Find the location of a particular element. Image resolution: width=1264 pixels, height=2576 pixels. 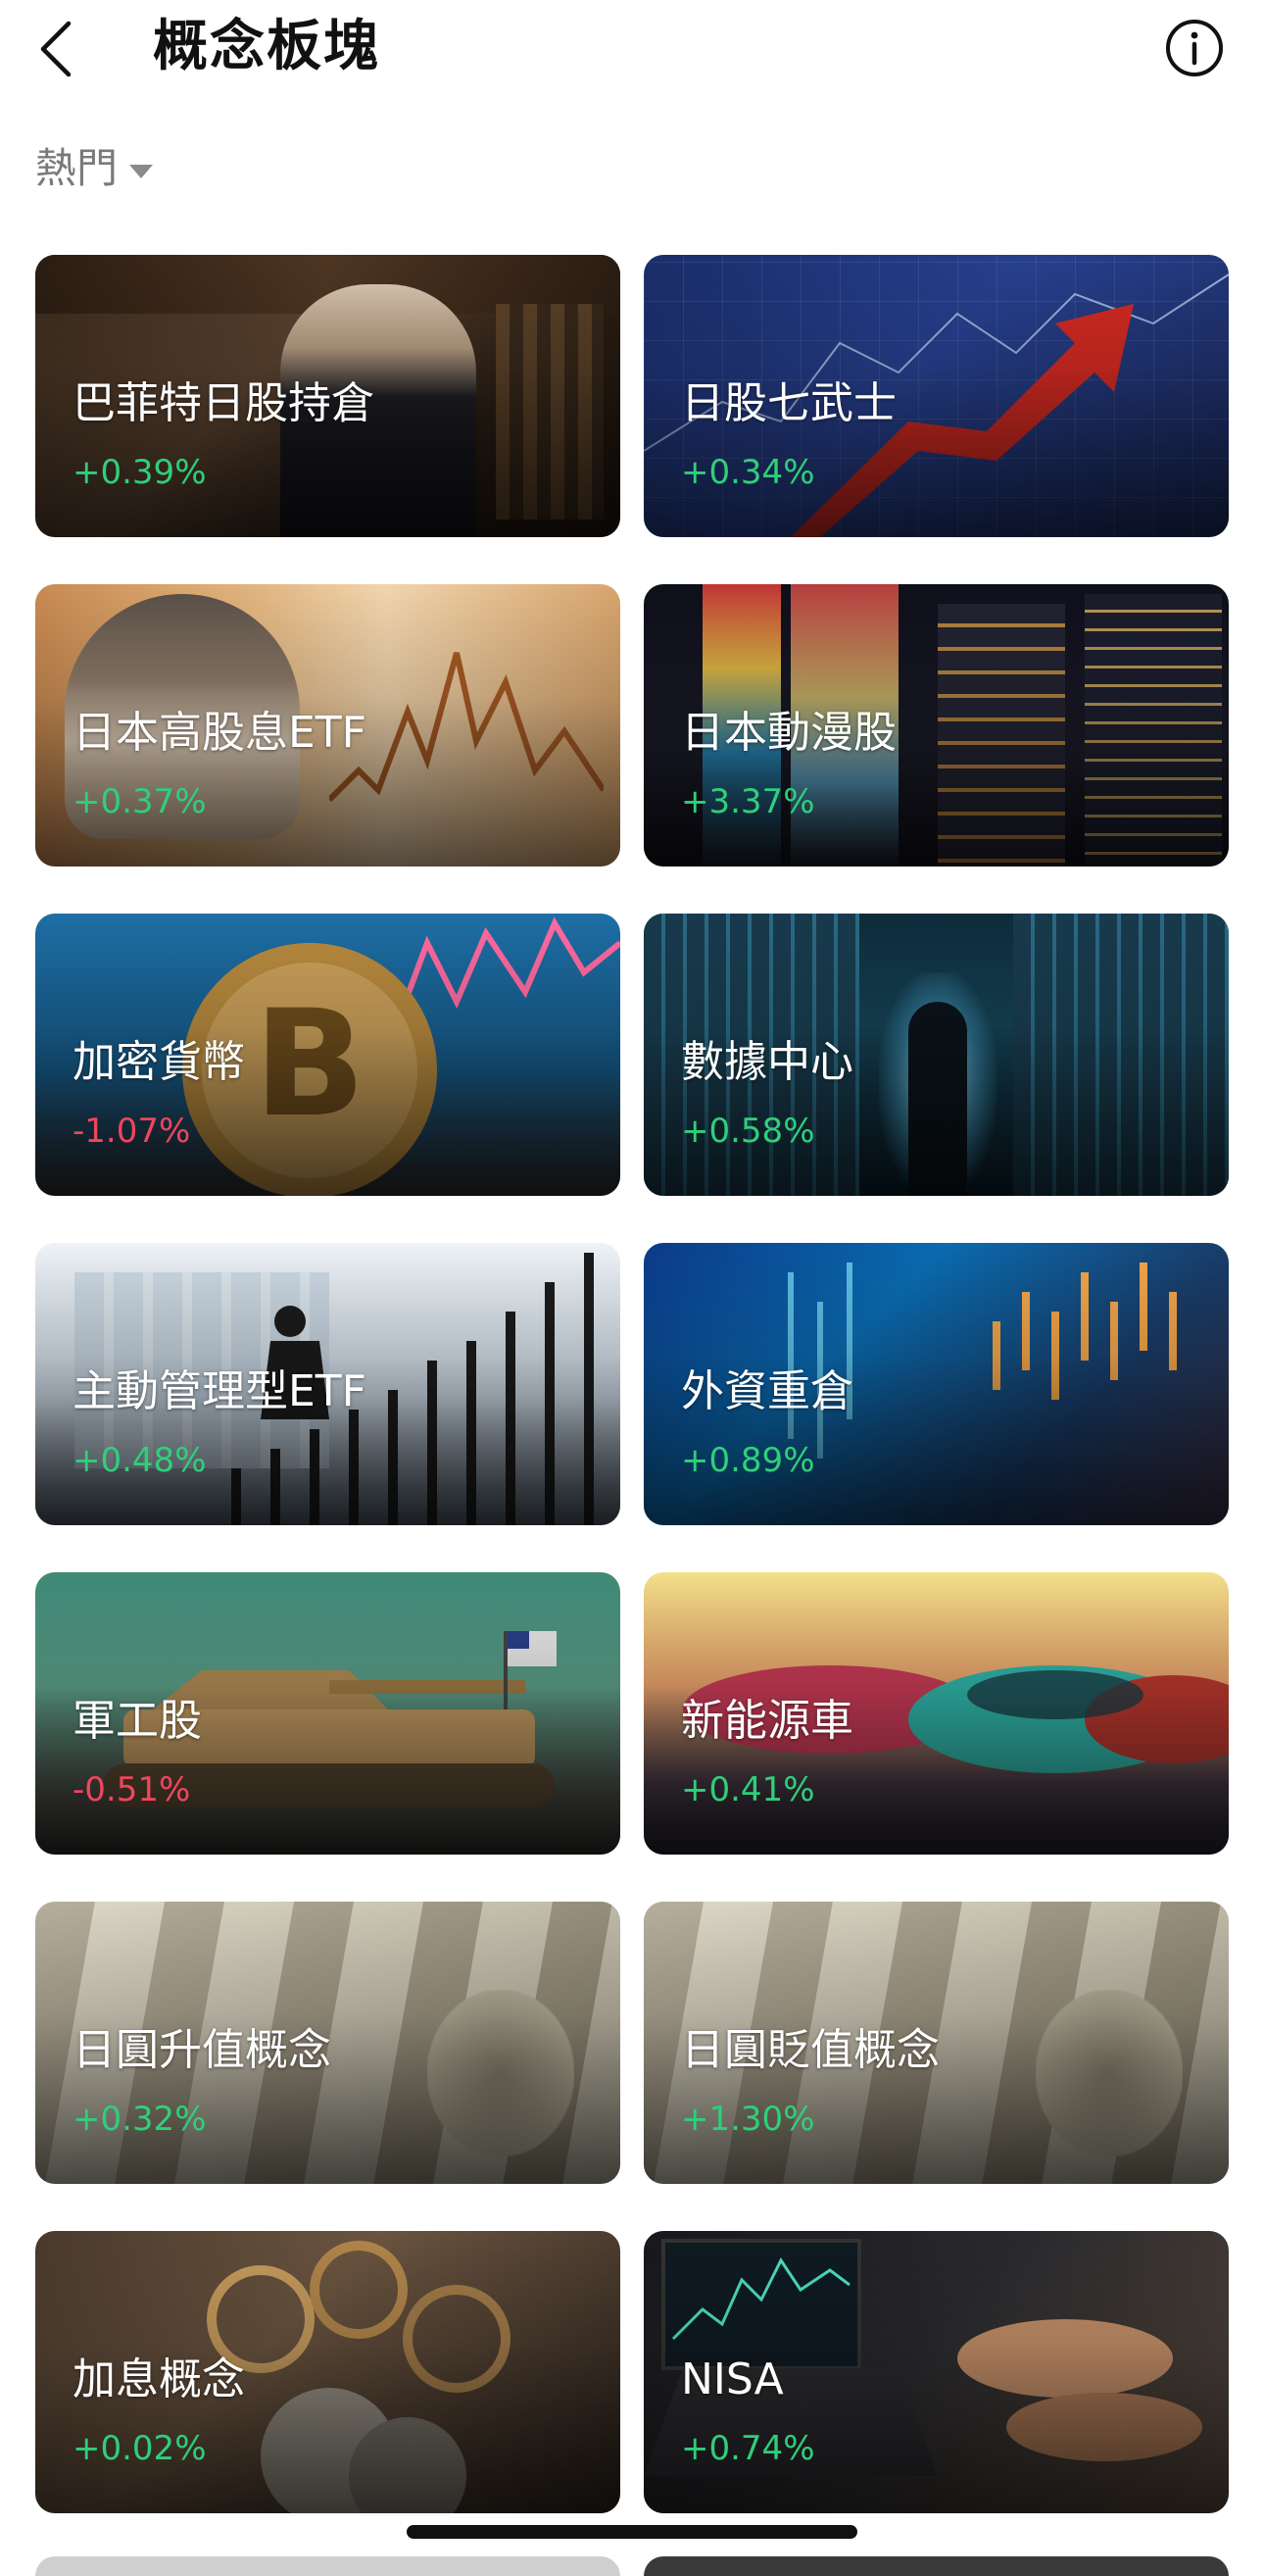

concept-change: +0.58% is located at coordinates (748, 1131).